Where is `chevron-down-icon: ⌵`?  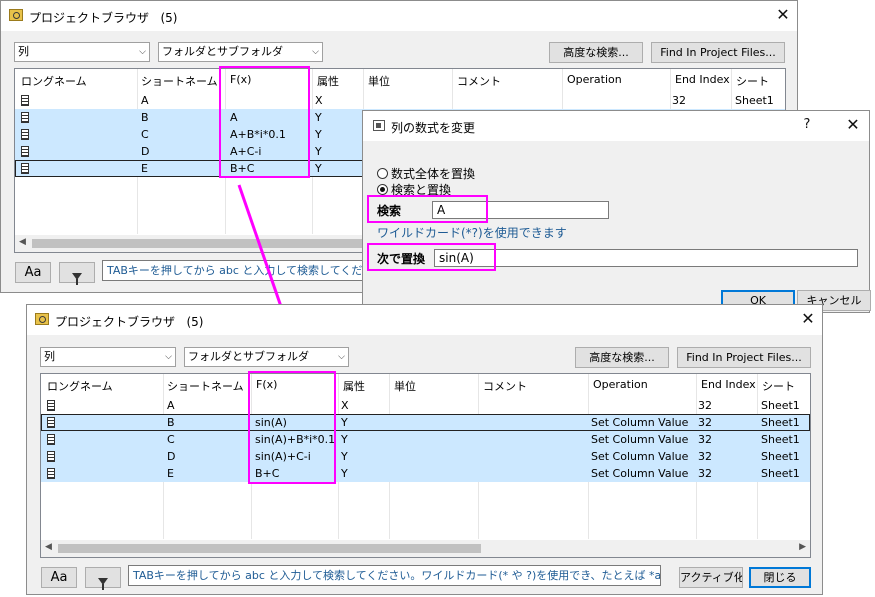
chevron-down-icon: ⌵ is located at coordinates (315, 52).